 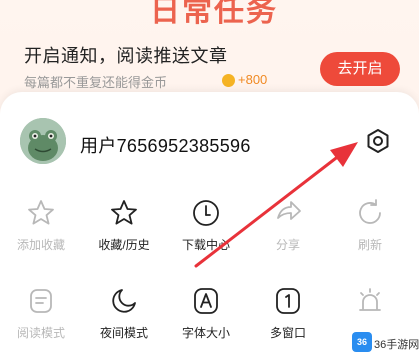 I want to click on reader-mode-icon, so click(x=41, y=301).